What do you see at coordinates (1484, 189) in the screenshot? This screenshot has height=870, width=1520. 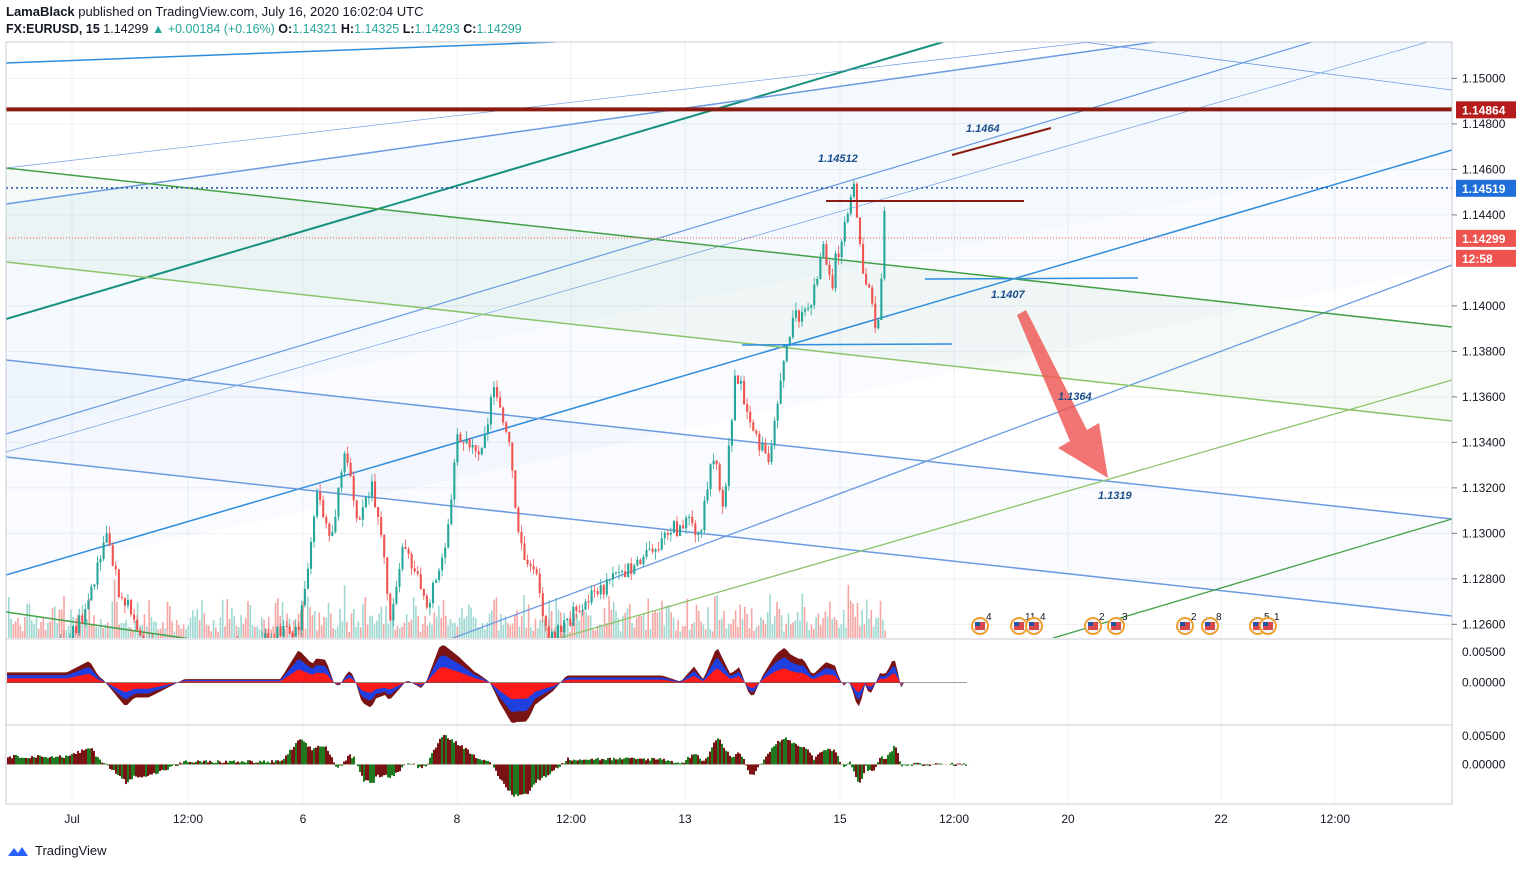 I see `price-badge-text: 1.14519` at bounding box center [1484, 189].